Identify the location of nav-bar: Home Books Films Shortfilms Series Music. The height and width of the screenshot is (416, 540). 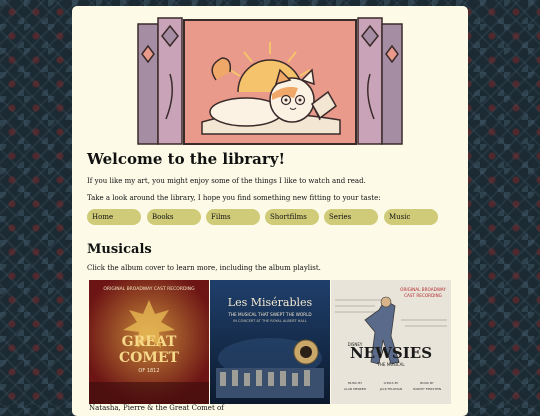
(267, 217).